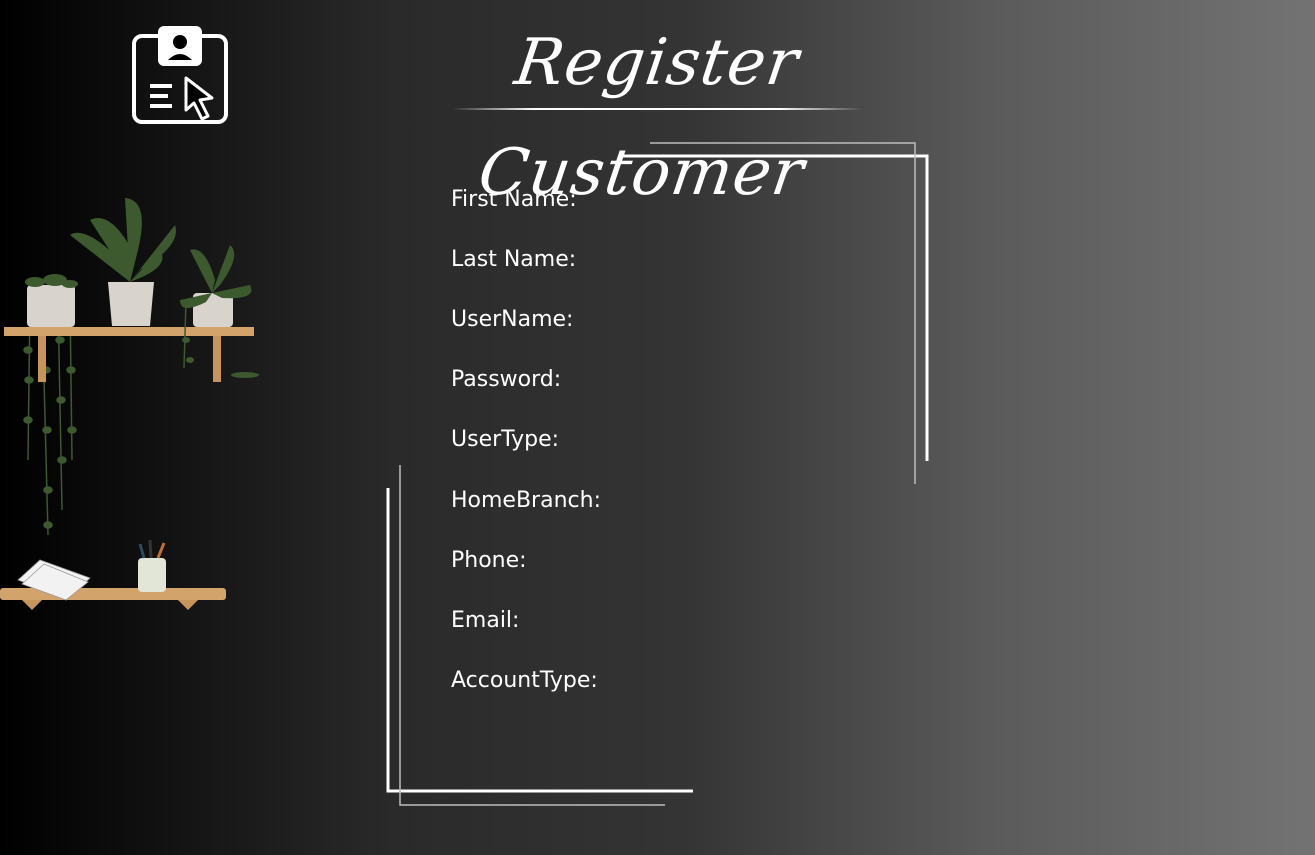 The image size is (1315, 855). What do you see at coordinates (524, 680) in the screenshot?
I see `accounttype-label: AccountType:` at bounding box center [524, 680].